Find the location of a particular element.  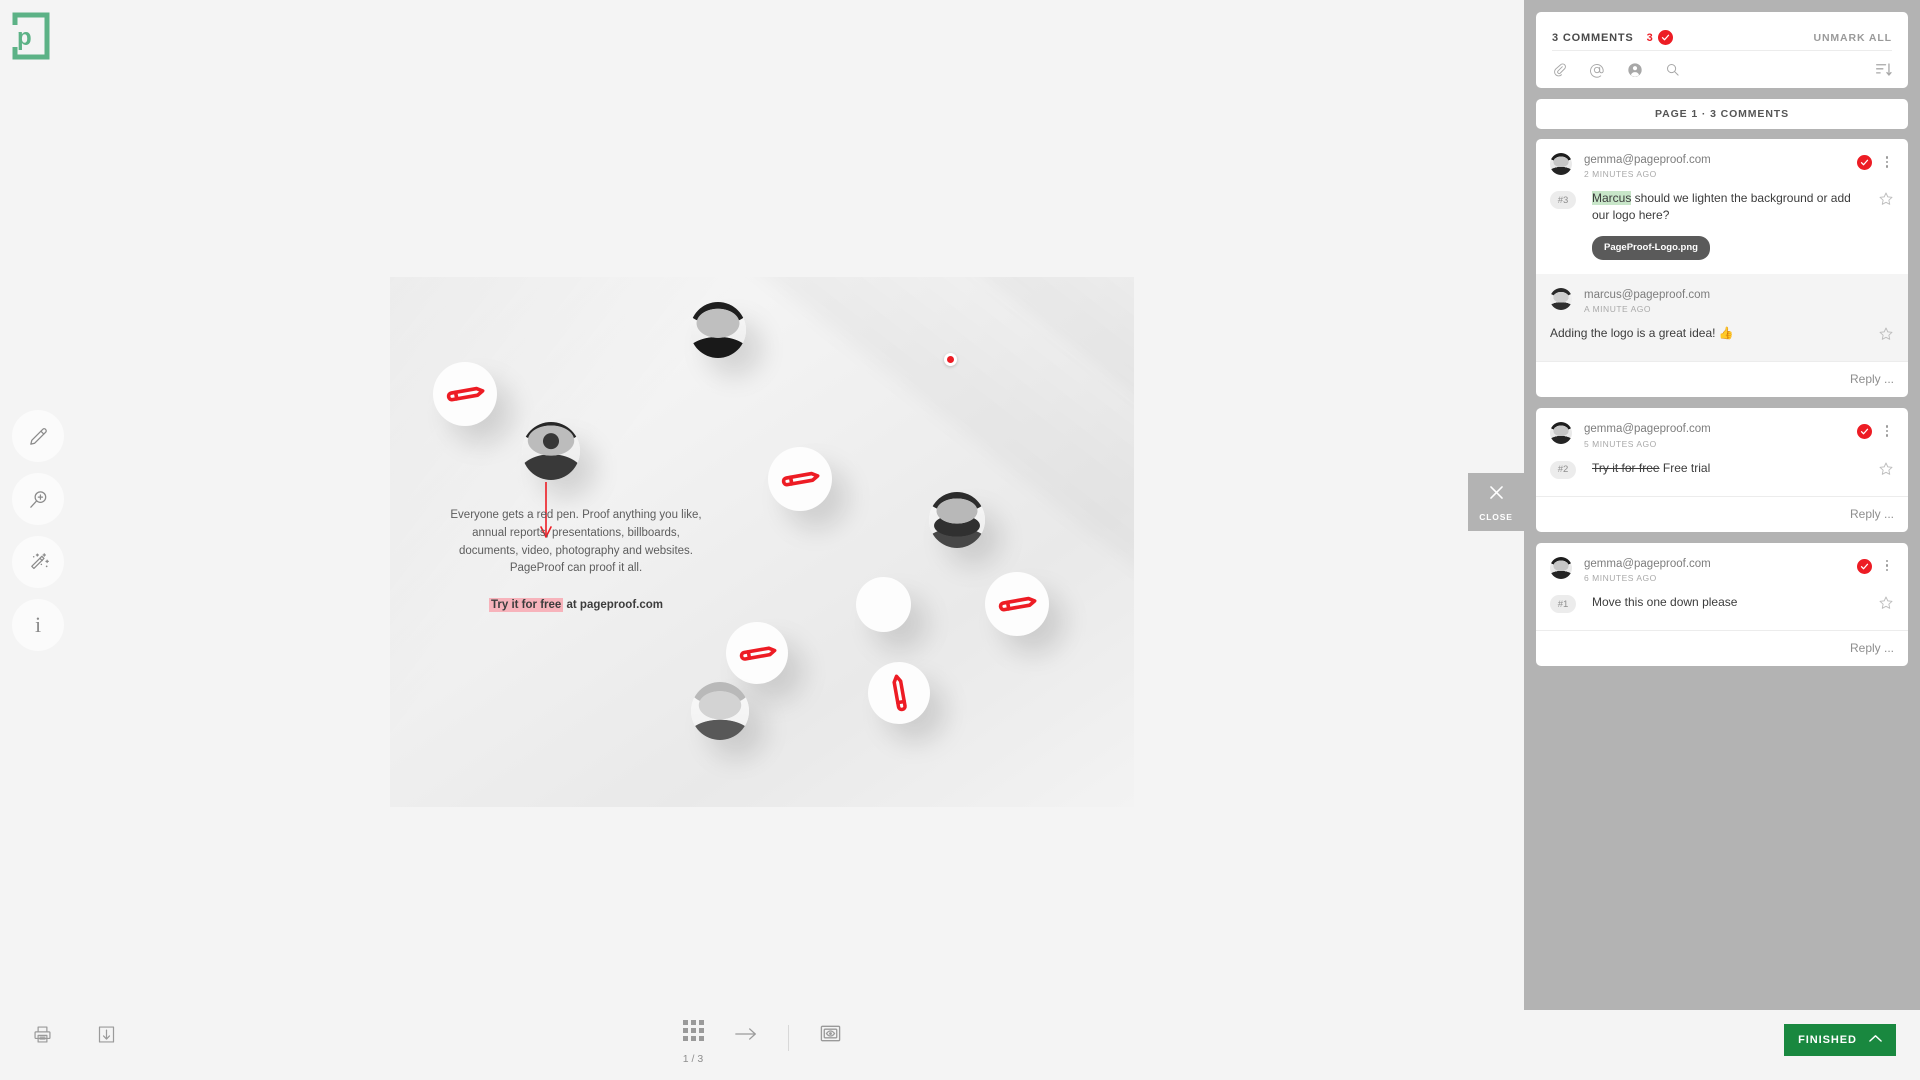

person-icon is located at coordinates (1635, 70).